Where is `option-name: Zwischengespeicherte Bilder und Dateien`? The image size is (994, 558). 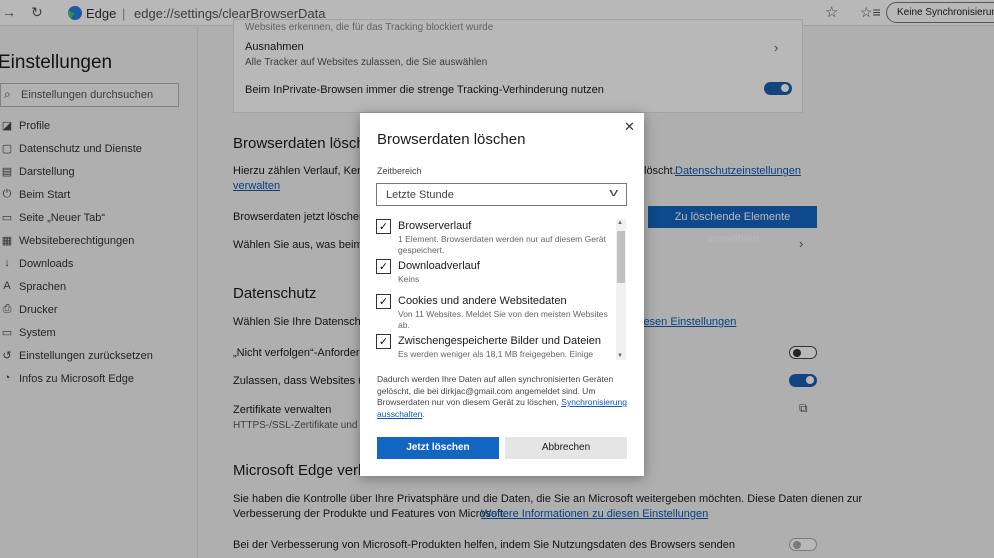
option-name: Zwischengespeicherte Bilder und Dateien is located at coordinates (500, 341).